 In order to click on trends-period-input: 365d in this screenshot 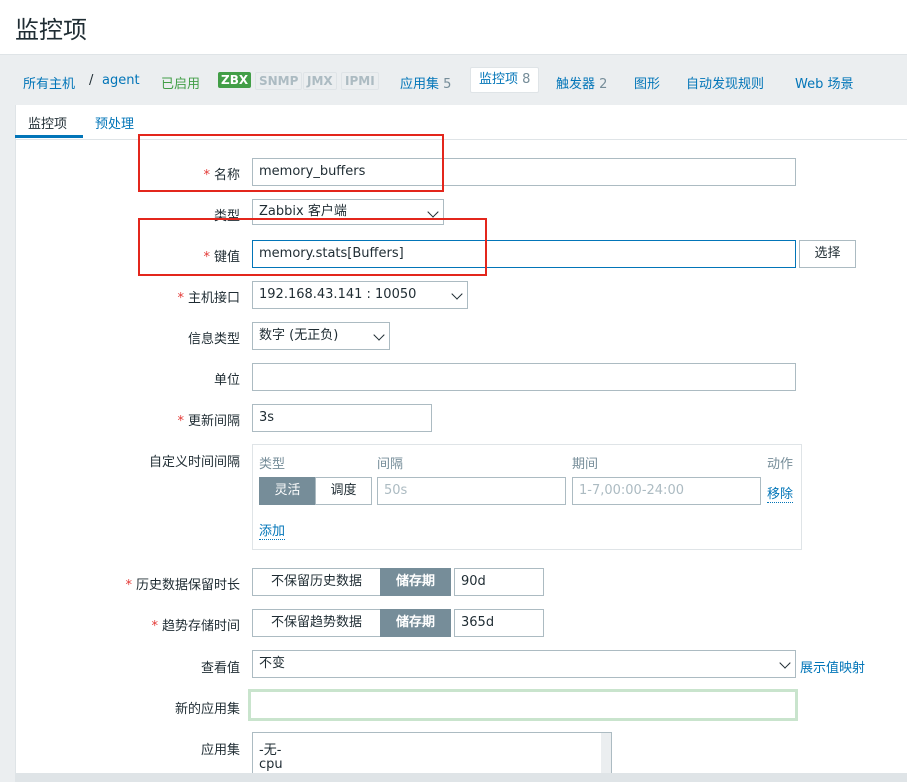, I will do `click(499, 623)`.